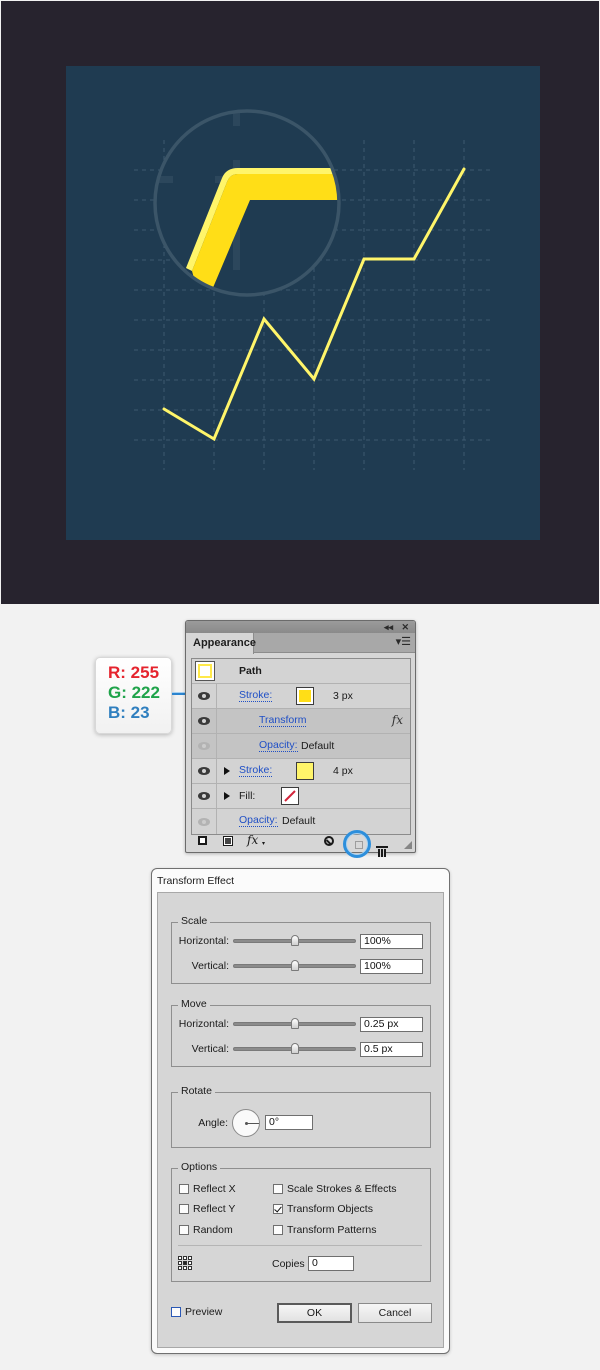  Describe the element at coordinates (357, 844) in the screenshot. I see `duplicate-item-highlight-ring` at that location.